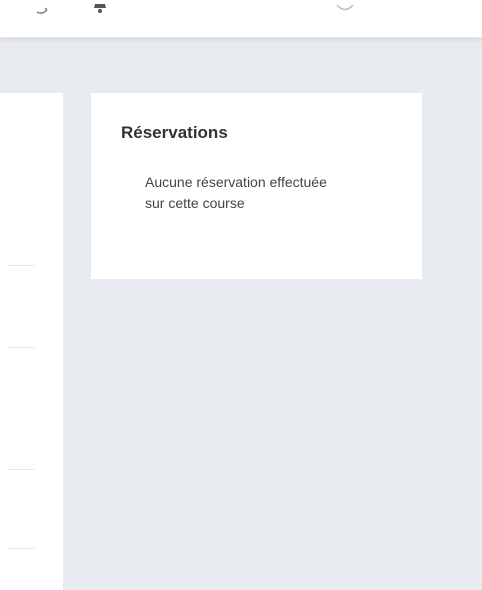  I want to click on top-navigation-bar, so click(241, 19).